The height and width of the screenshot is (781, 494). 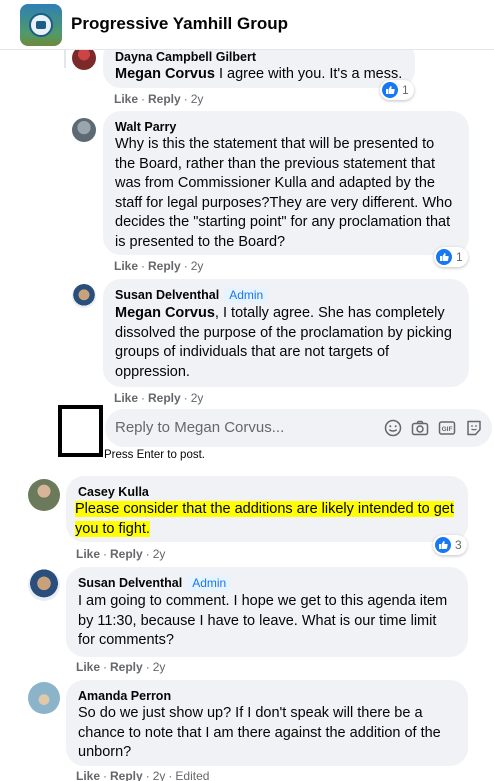 What do you see at coordinates (41, 25) in the screenshot?
I see `group-logo` at bounding box center [41, 25].